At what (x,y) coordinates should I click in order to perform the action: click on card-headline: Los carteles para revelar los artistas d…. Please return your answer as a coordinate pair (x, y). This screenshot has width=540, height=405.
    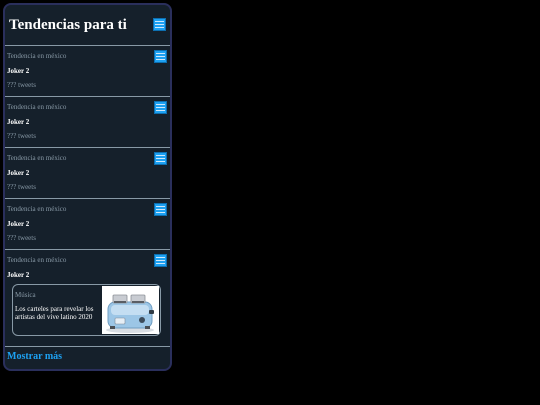
    Looking at the image, I should click on (54, 313).